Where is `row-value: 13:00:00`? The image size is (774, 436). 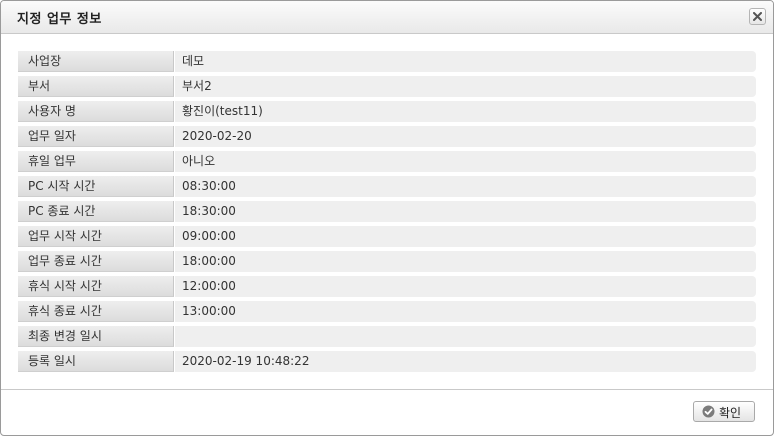 row-value: 13:00:00 is located at coordinates (465, 311).